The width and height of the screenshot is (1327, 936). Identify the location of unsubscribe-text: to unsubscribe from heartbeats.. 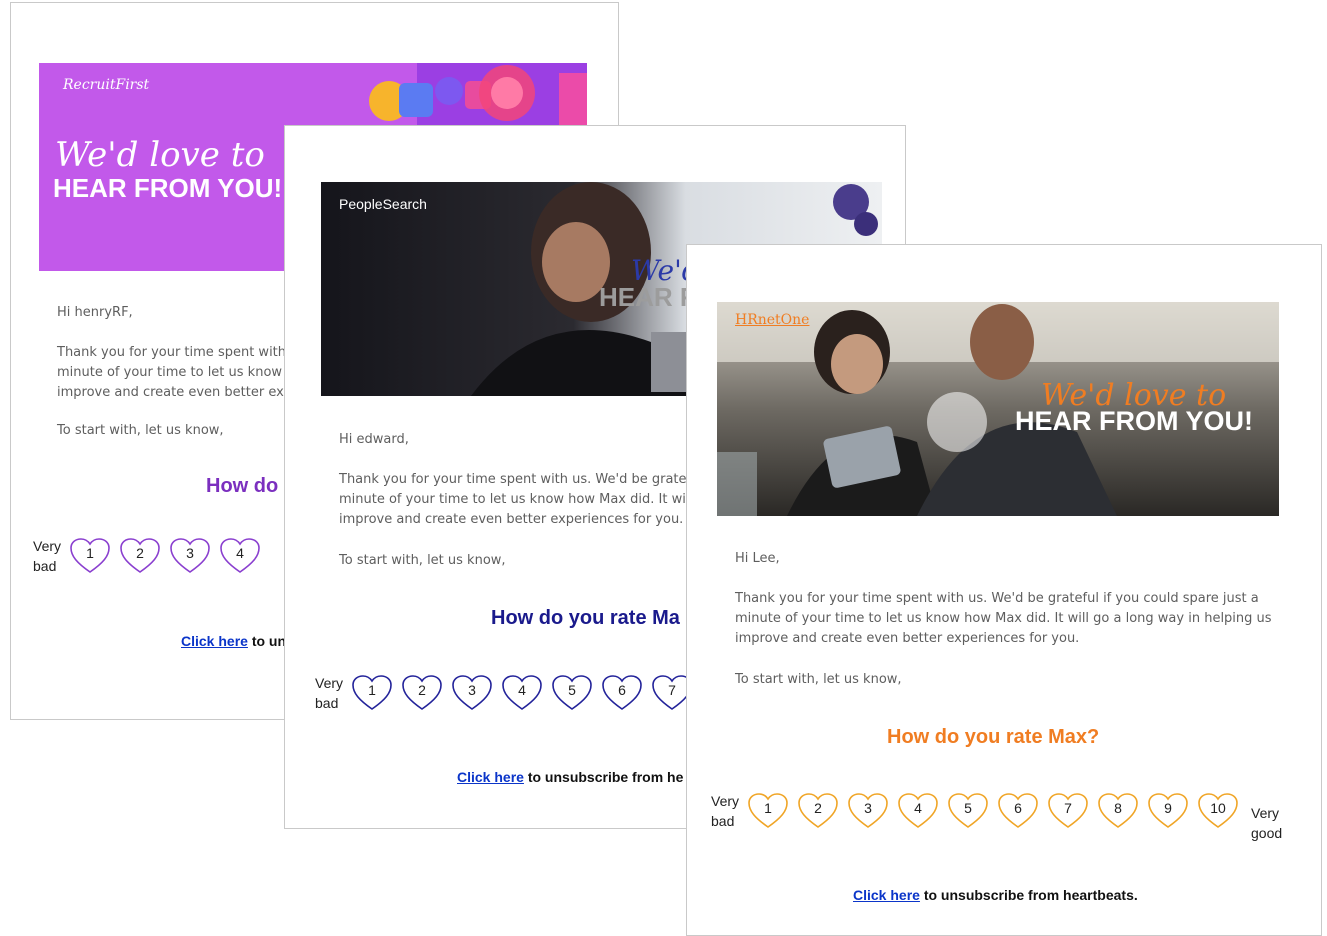
(1028, 895).